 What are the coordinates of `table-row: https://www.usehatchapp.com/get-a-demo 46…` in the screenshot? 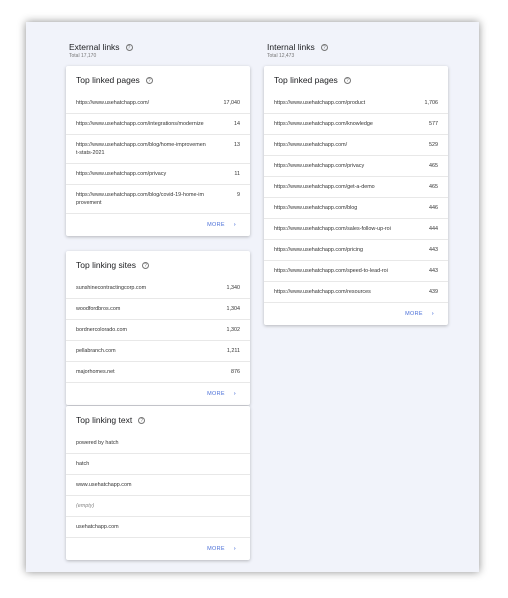 It's located at (356, 187).